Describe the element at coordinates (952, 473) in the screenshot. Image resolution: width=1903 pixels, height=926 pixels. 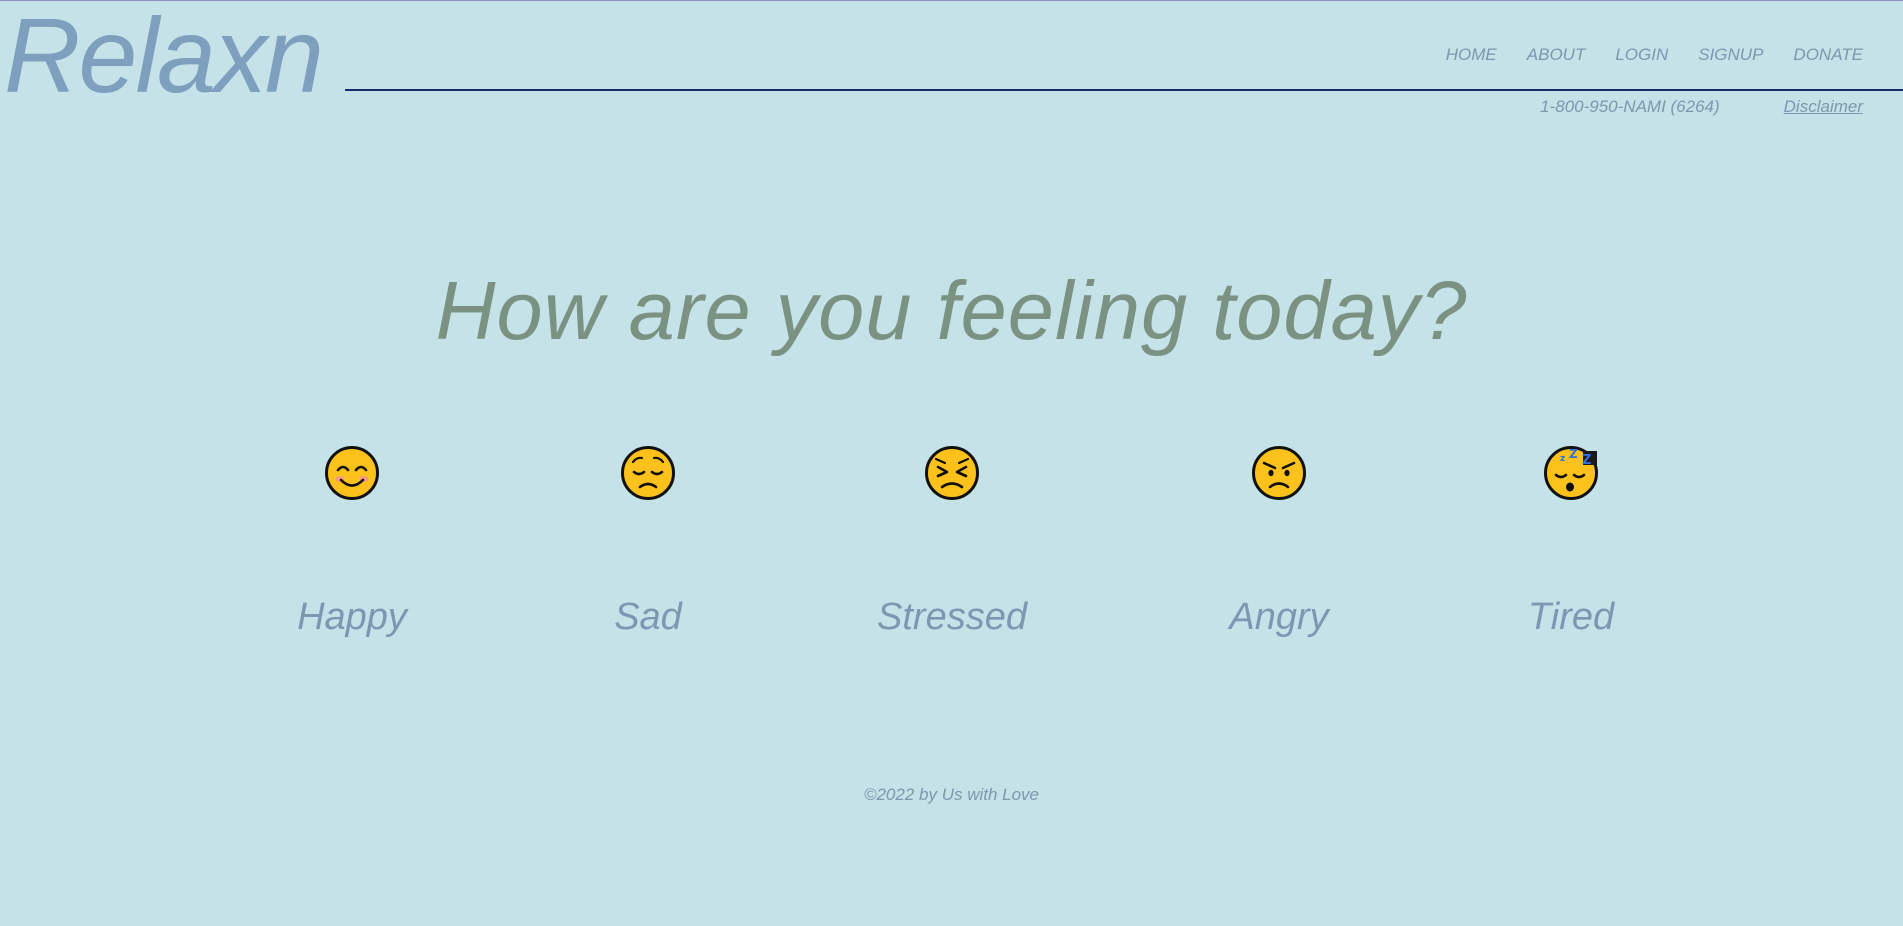
I see `persevering-face-icon` at that location.